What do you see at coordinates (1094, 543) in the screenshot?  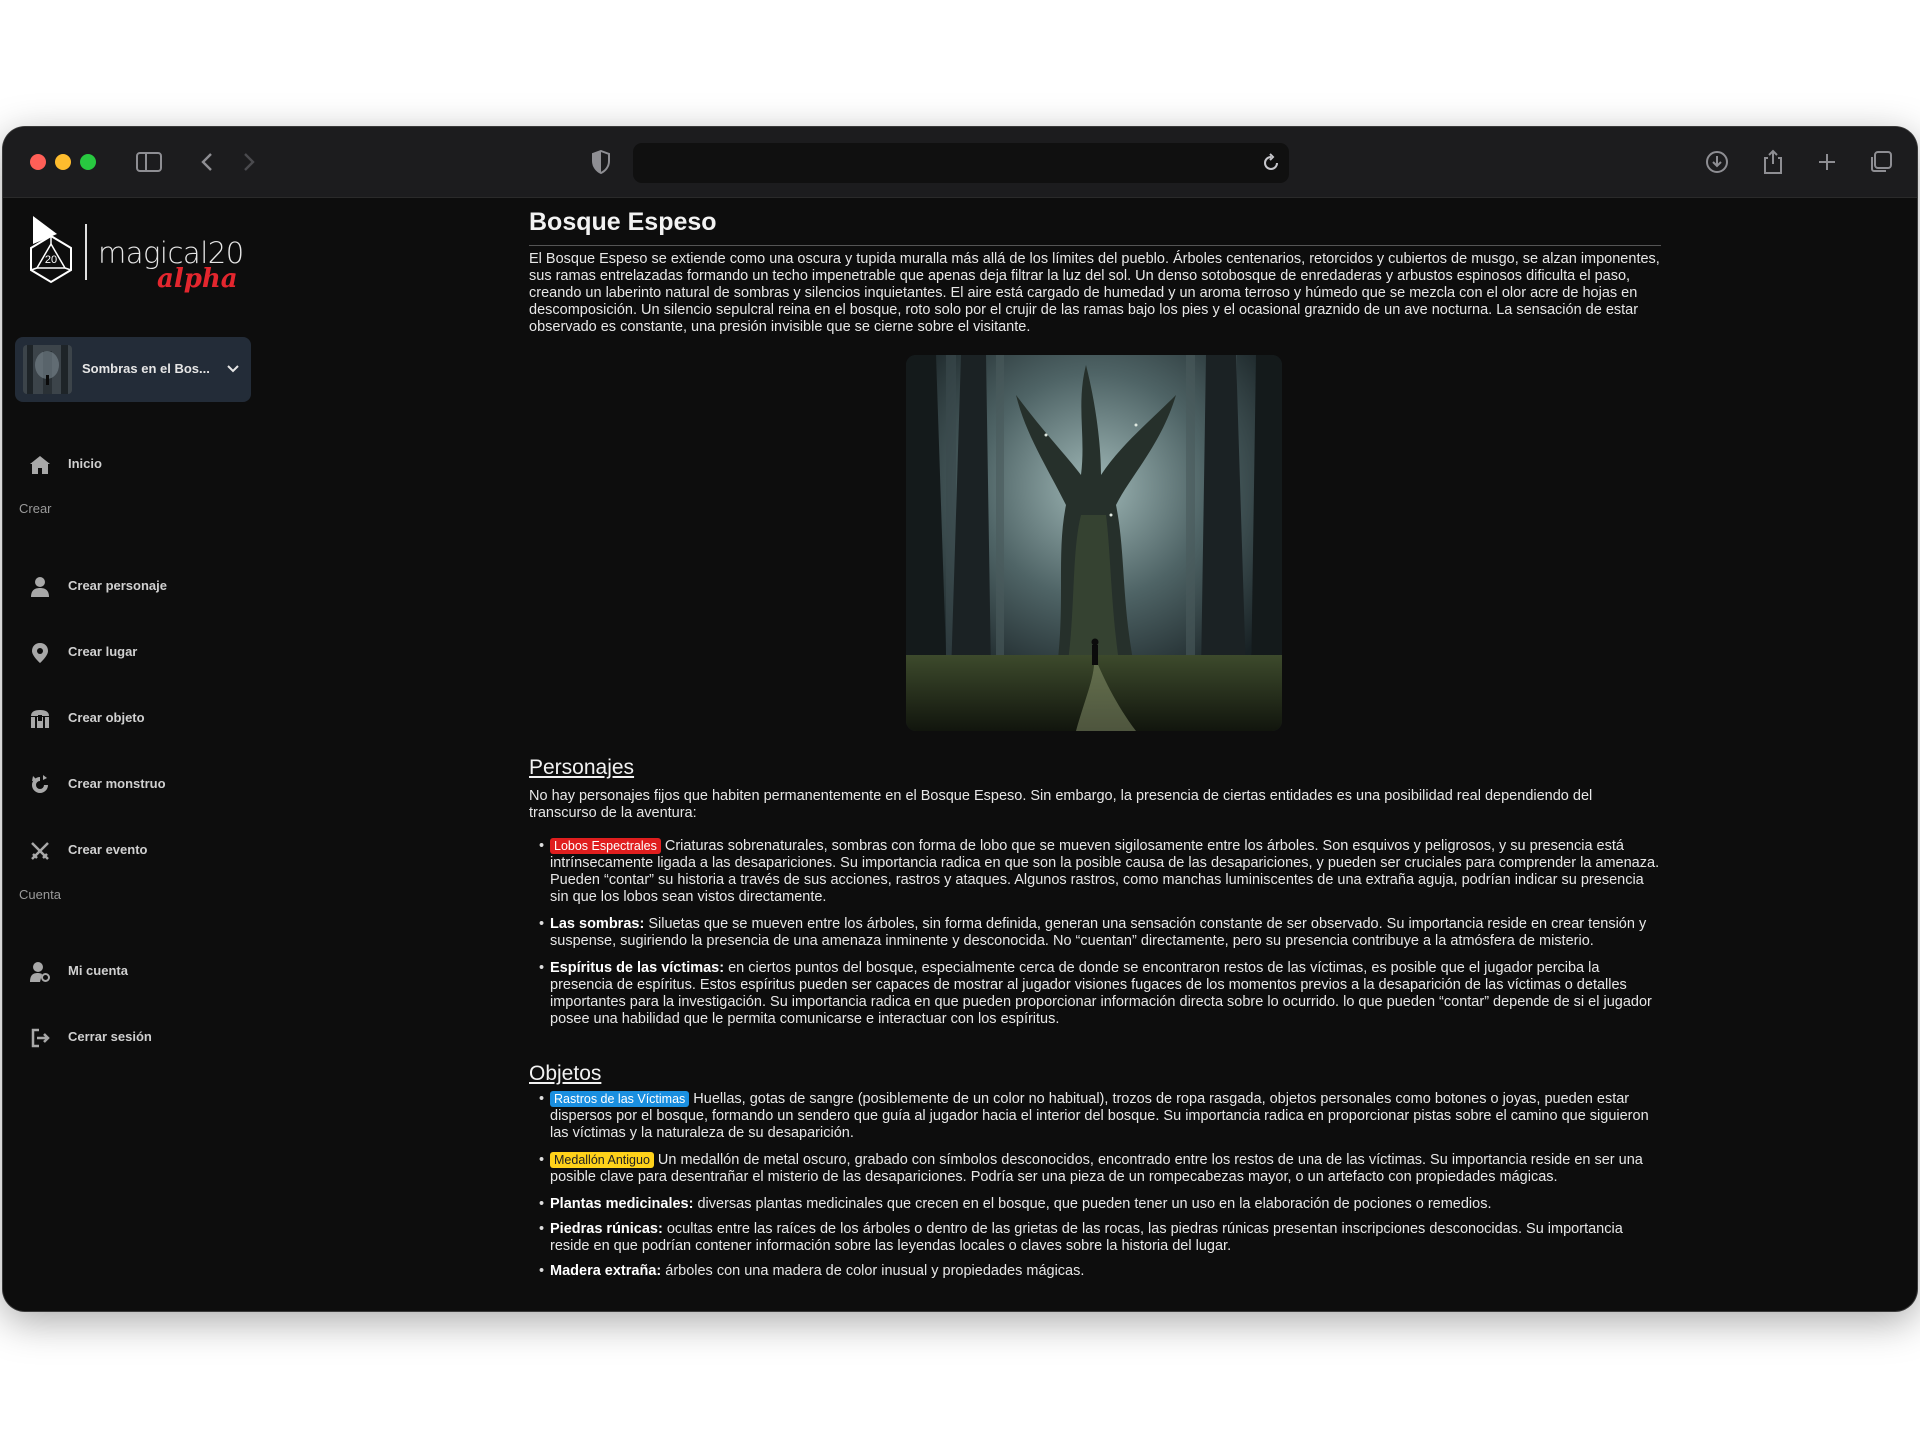 I see `place-illustration` at bounding box center [1094, 543].